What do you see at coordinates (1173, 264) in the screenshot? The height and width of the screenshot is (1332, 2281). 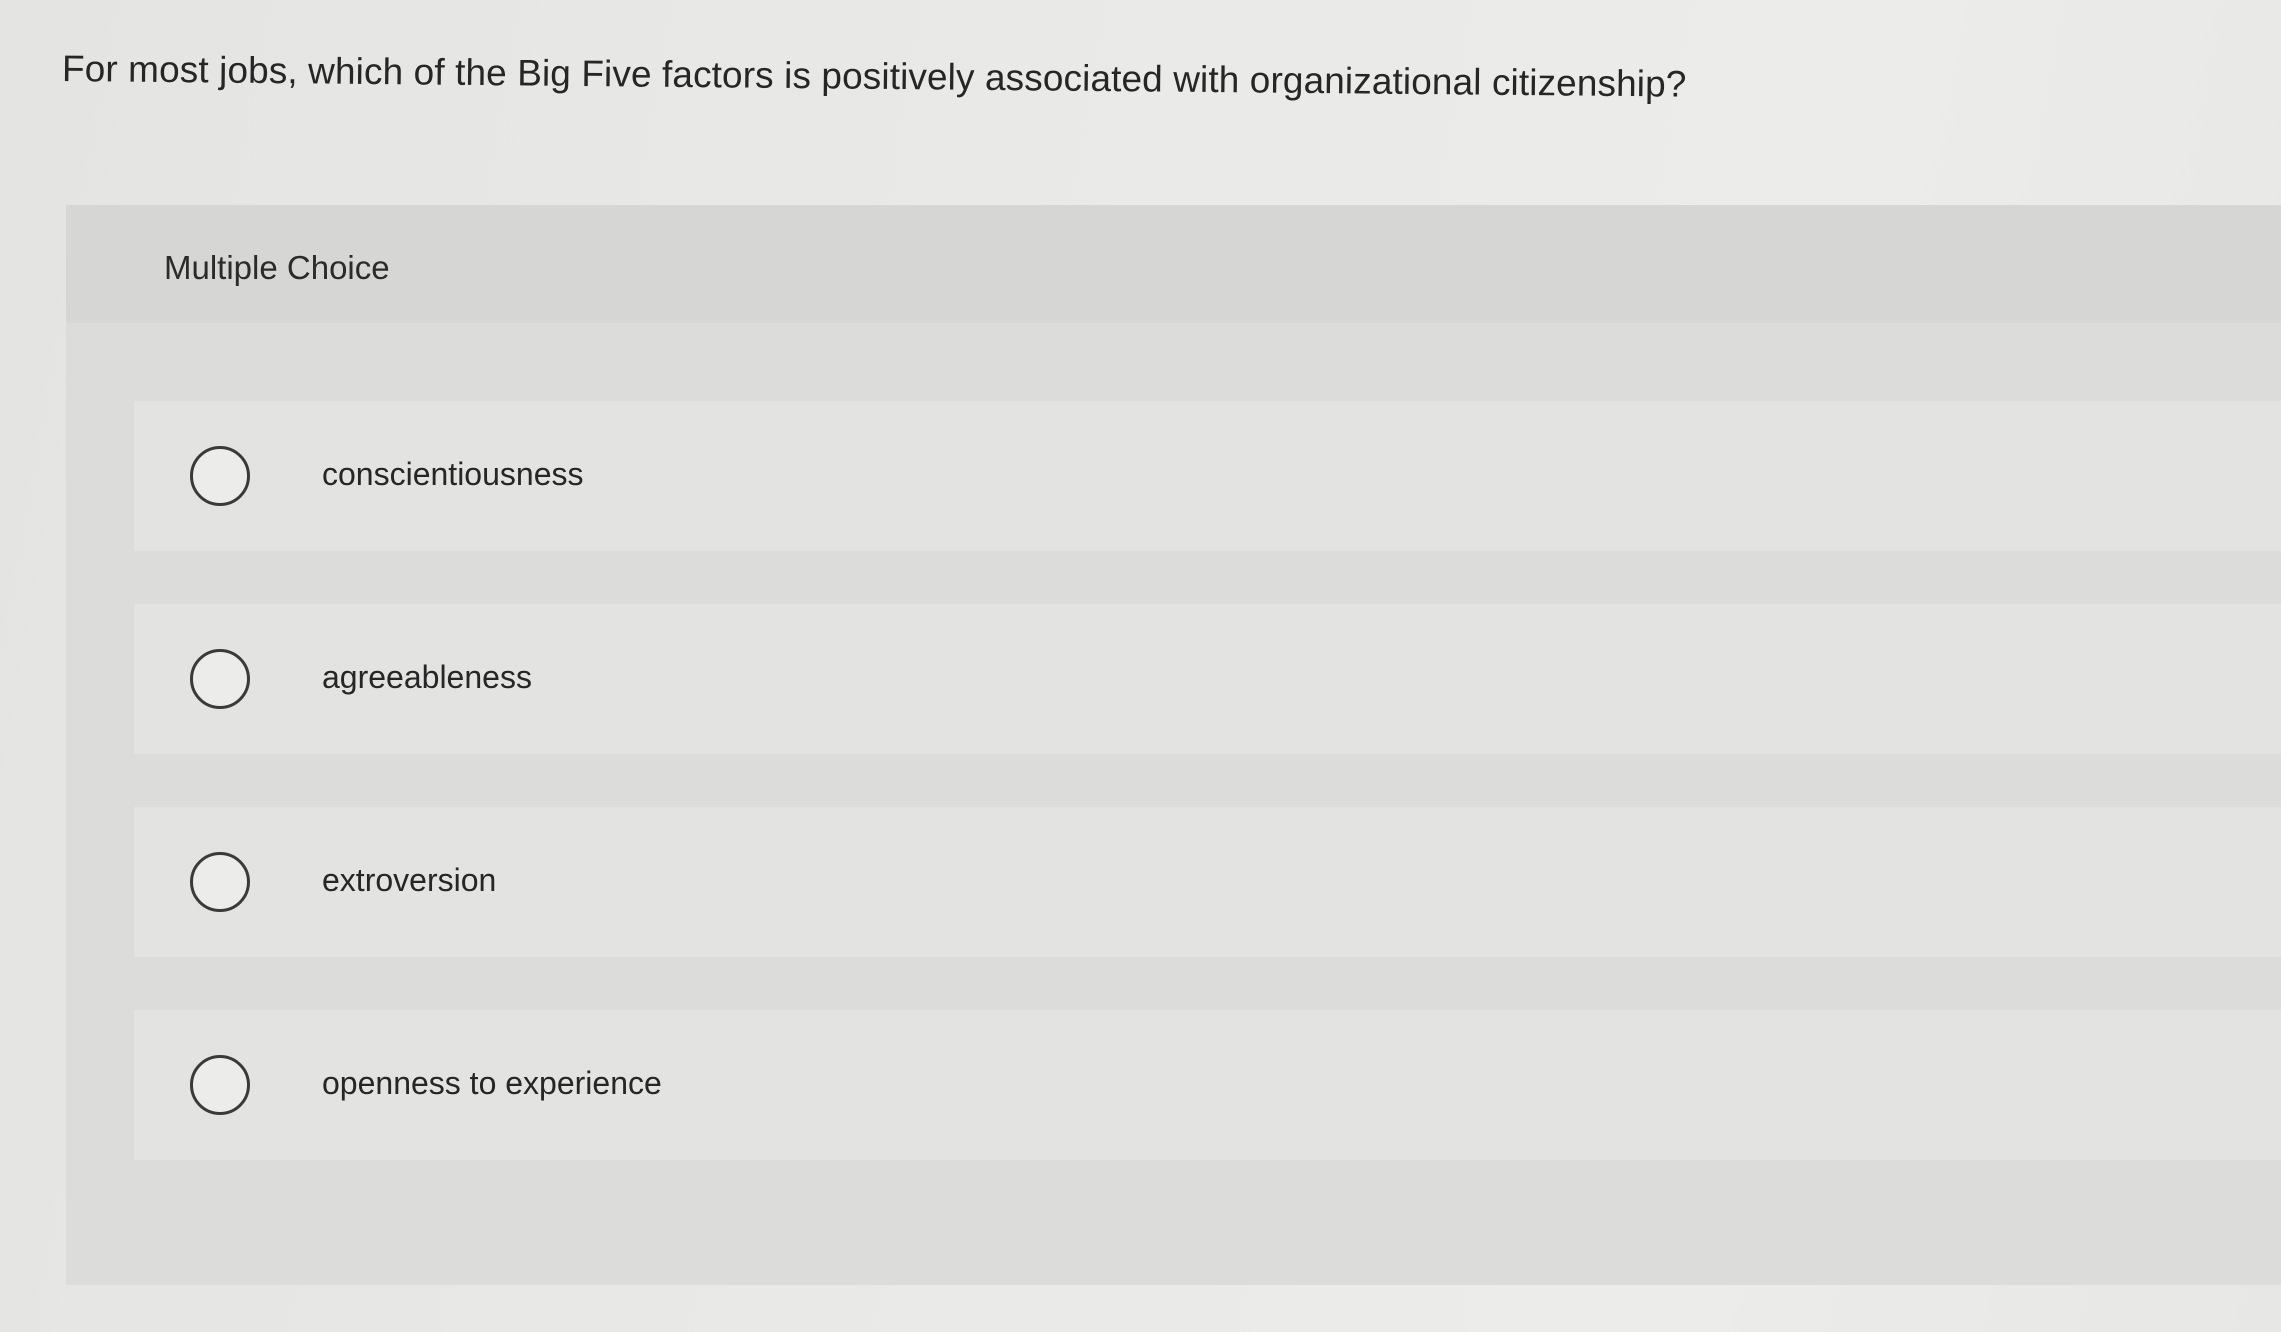 I see `multiple-choice-header: Multiple Choice` at bounding box center [1173, 264].